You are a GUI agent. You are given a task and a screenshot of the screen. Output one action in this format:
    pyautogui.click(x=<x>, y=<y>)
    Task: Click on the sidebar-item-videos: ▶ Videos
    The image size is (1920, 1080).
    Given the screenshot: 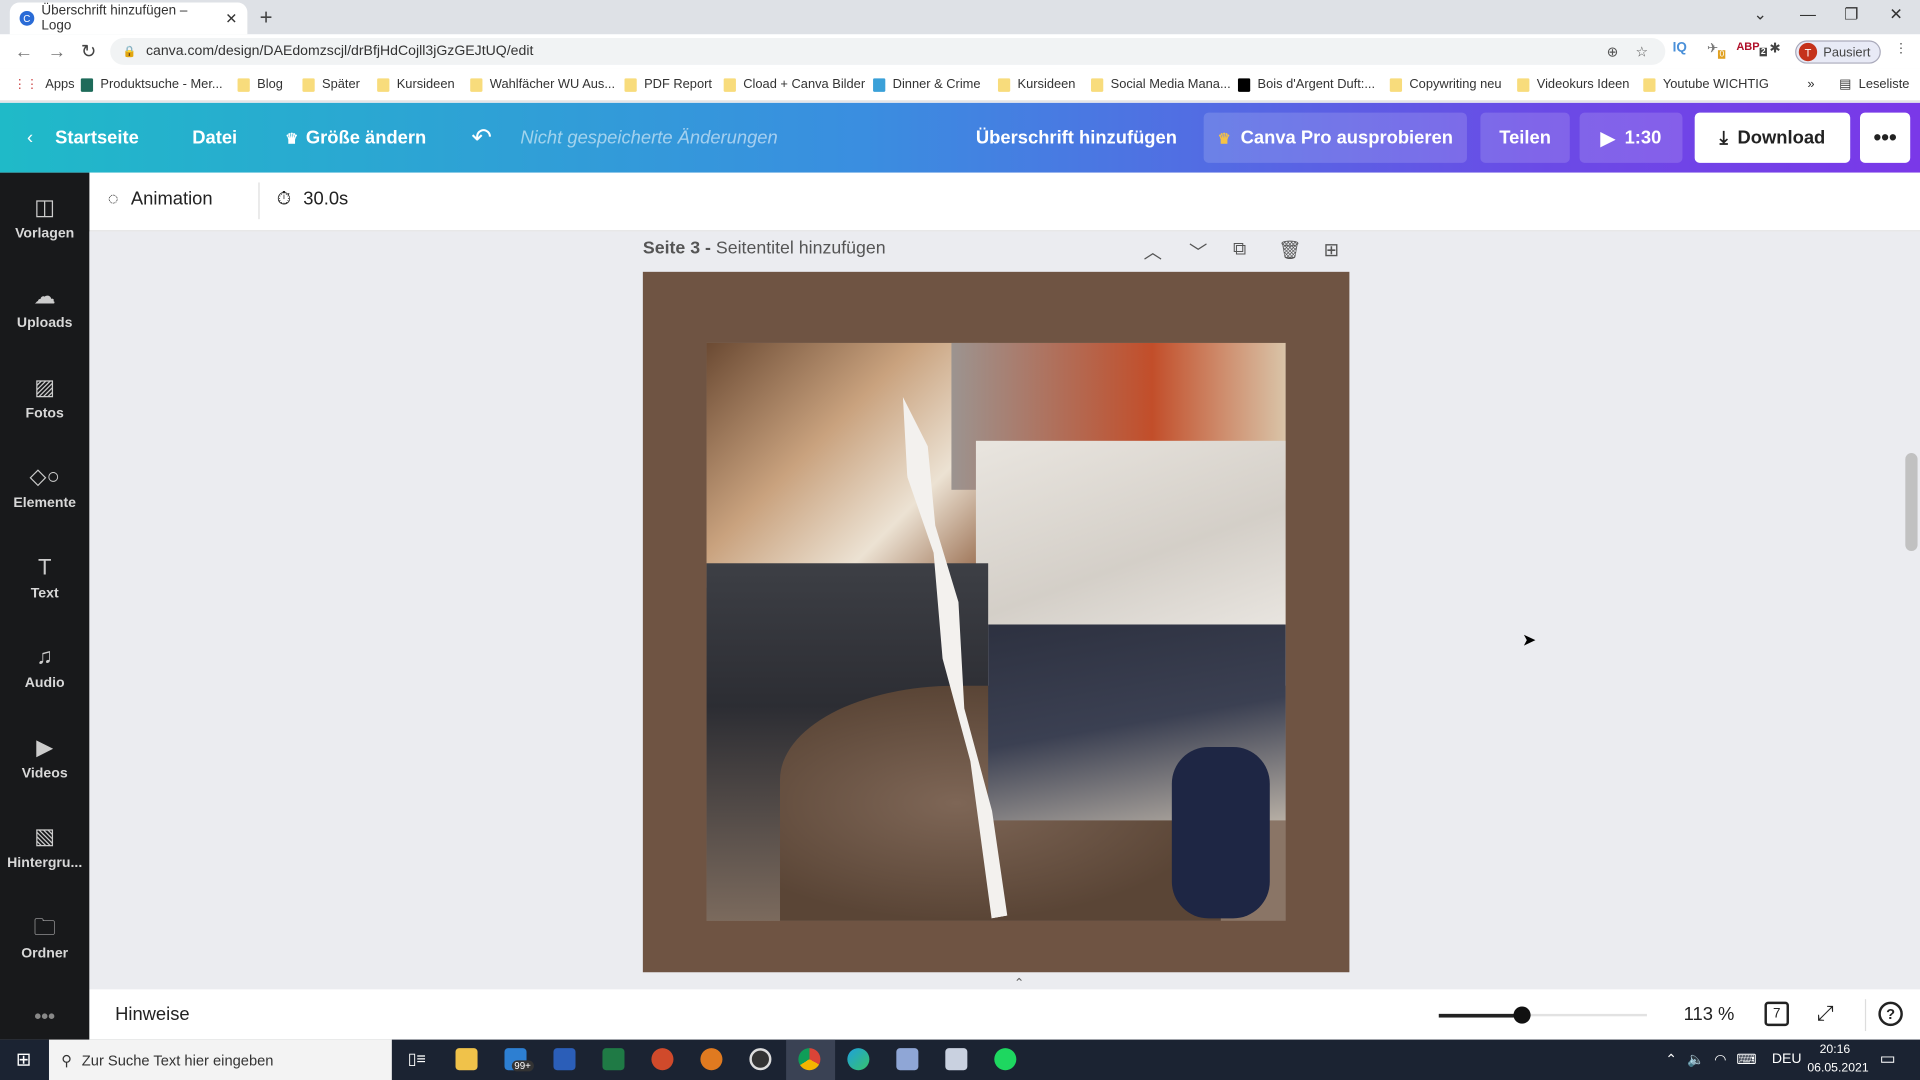 What is the action you would take?
    pyautogui.click(x=44, y=758)
    